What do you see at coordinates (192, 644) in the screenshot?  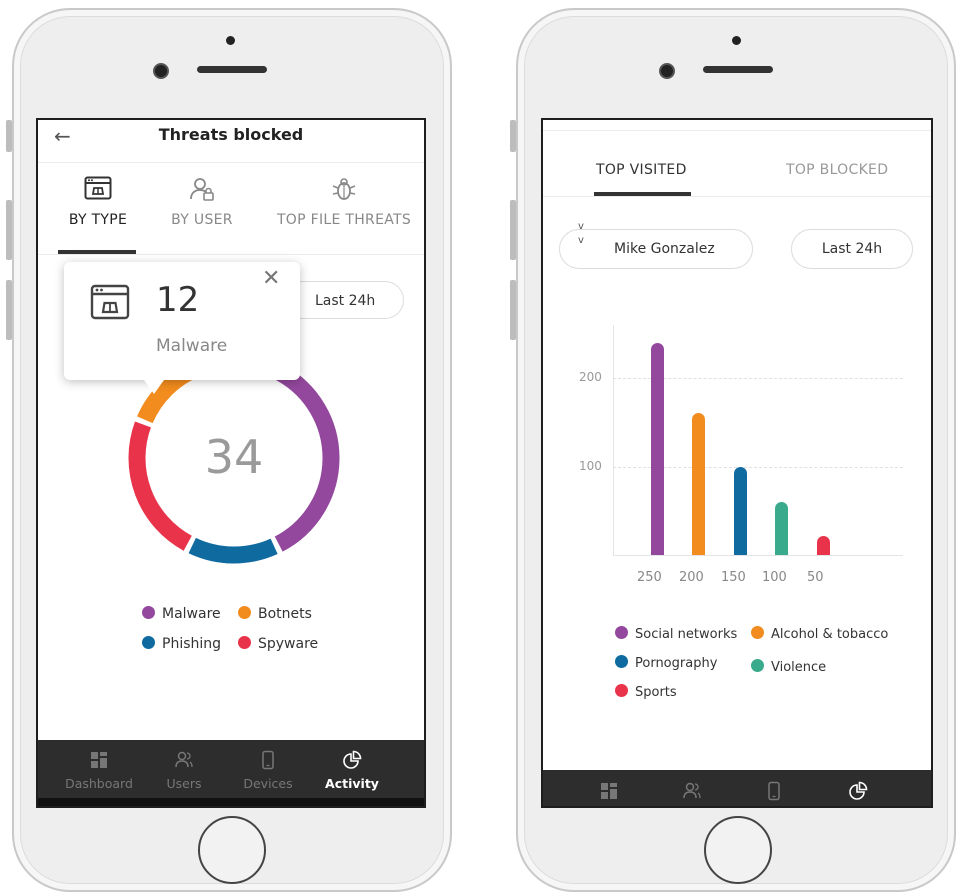 I see `legend-label: Phishing` at bounding box center [192, 644].